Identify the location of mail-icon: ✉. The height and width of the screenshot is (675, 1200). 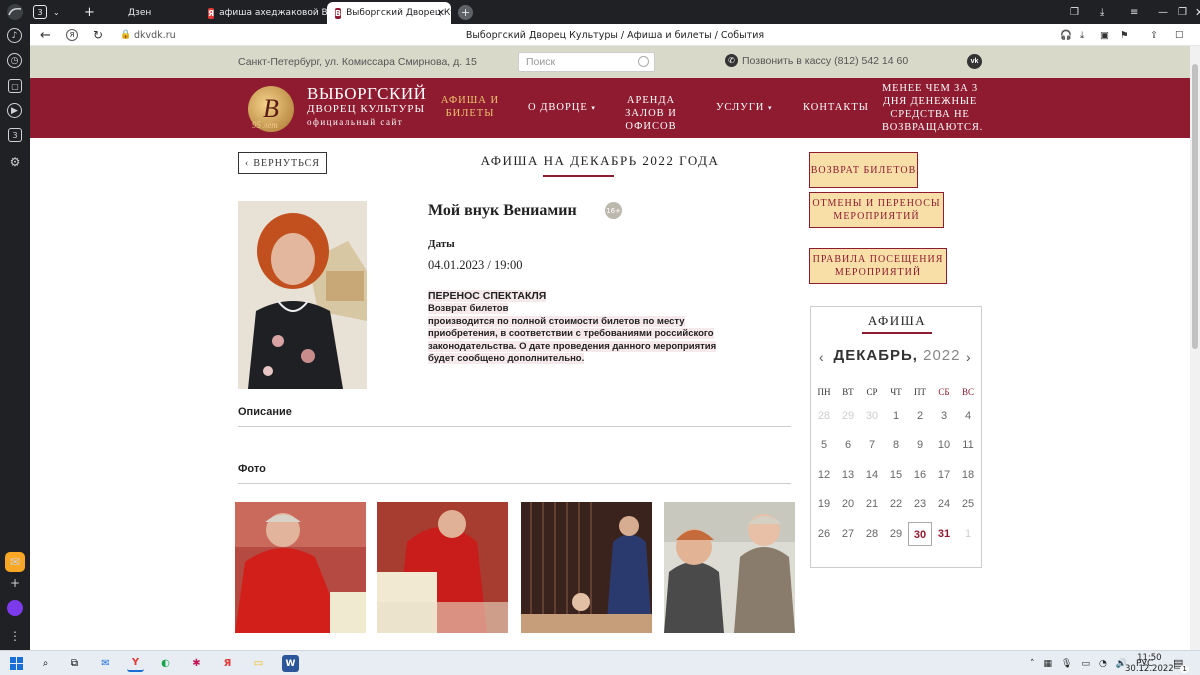
(105, 663).